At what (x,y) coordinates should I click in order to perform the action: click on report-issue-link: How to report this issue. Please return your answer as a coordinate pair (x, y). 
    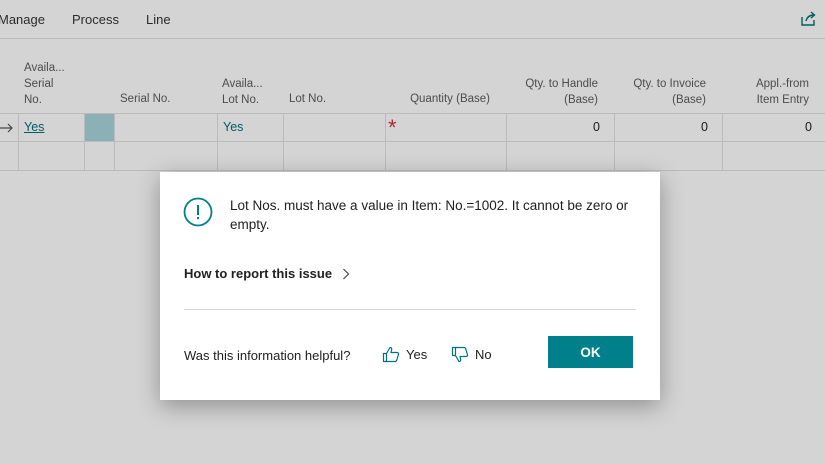
    Looking at the image, I should click on (267, 273).